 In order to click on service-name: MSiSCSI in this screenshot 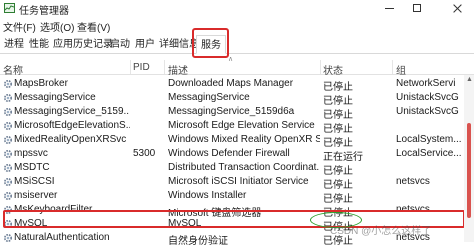, I will do `click(34, 181)`.